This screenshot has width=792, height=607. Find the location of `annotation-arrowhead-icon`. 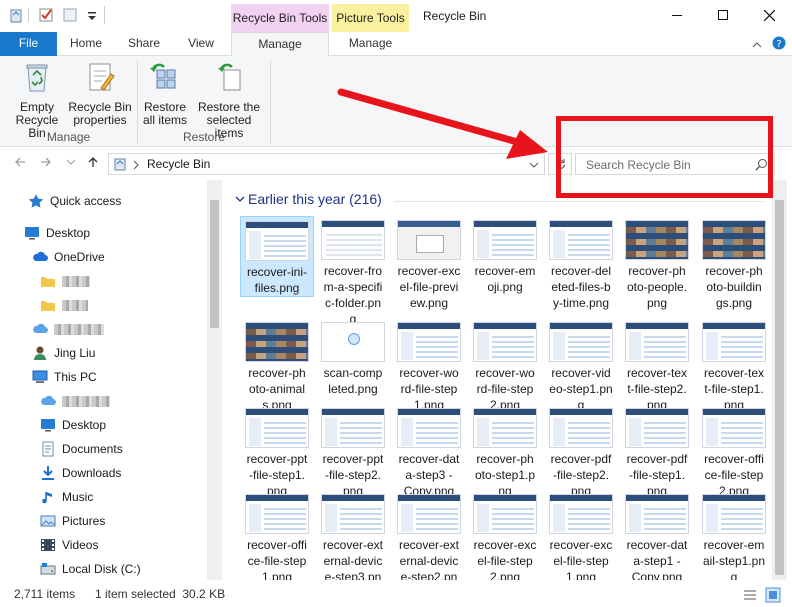

annotation-arrowhead-icon is located at coordinates (527, 144).